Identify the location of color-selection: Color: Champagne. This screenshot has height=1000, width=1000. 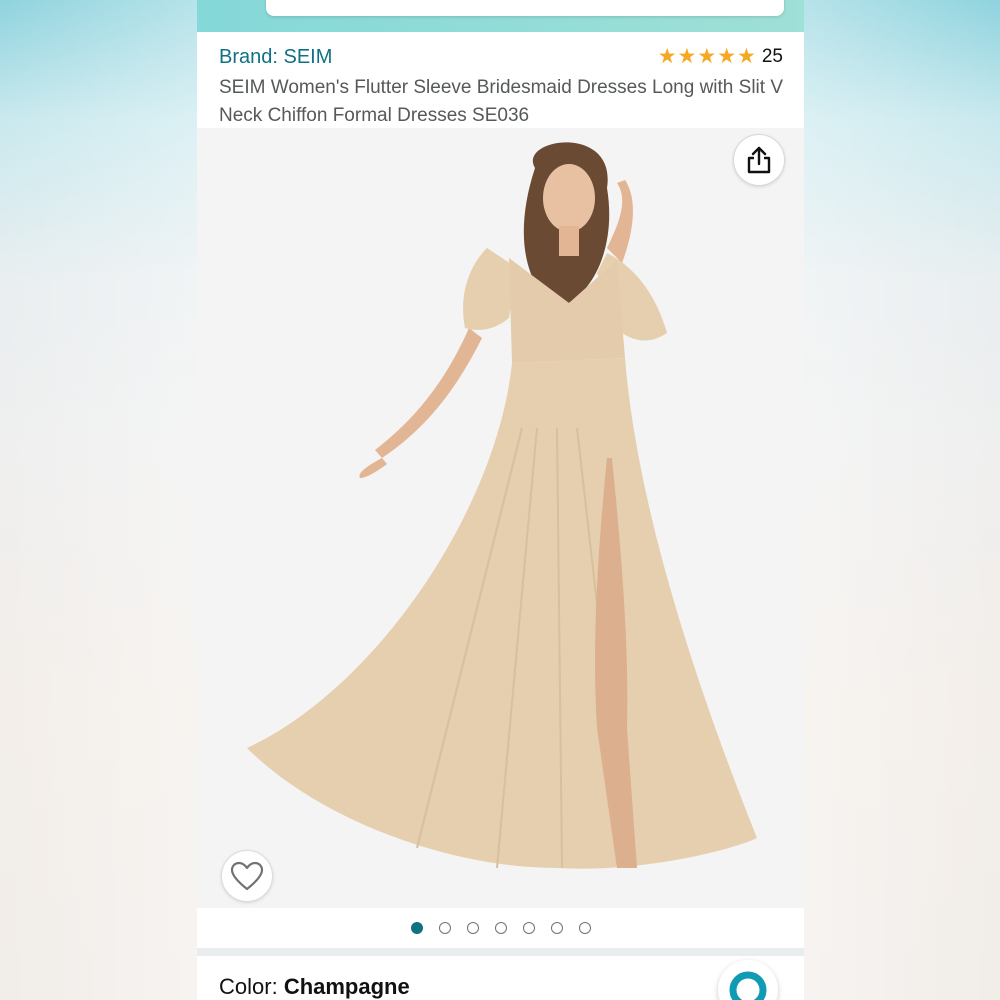
(314, 987).